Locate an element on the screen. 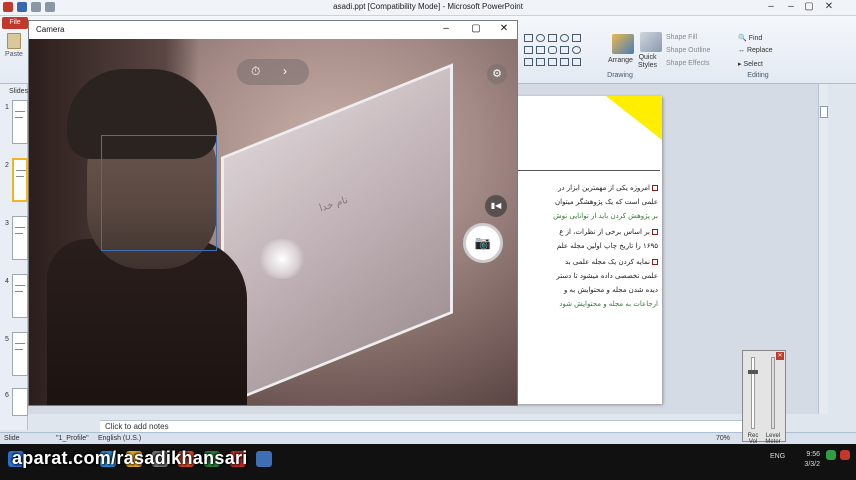 The image size is (856, 480). face-detection-box is located at coordinates (159, 193).